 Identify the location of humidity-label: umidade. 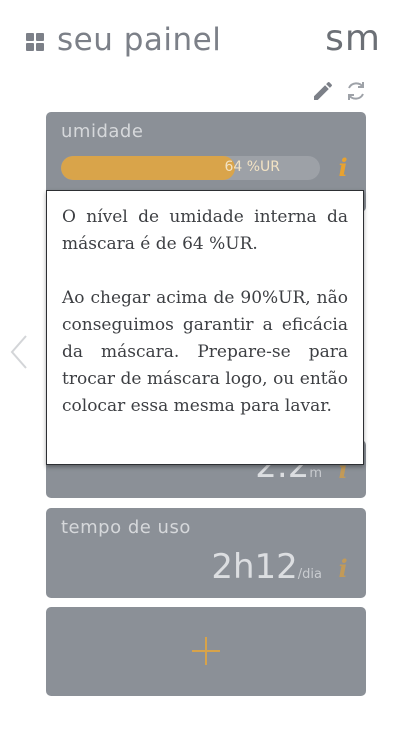
(102, 131).